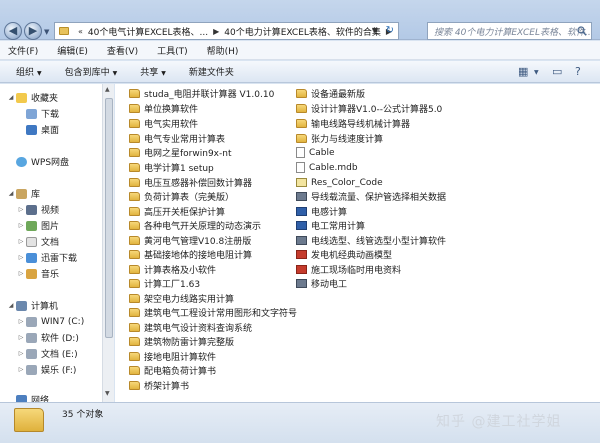  Describe the element at coordinates (371, 196) in the screenshot. I see `list-item: 导线载流量、保护管选择相关数据` at that location.